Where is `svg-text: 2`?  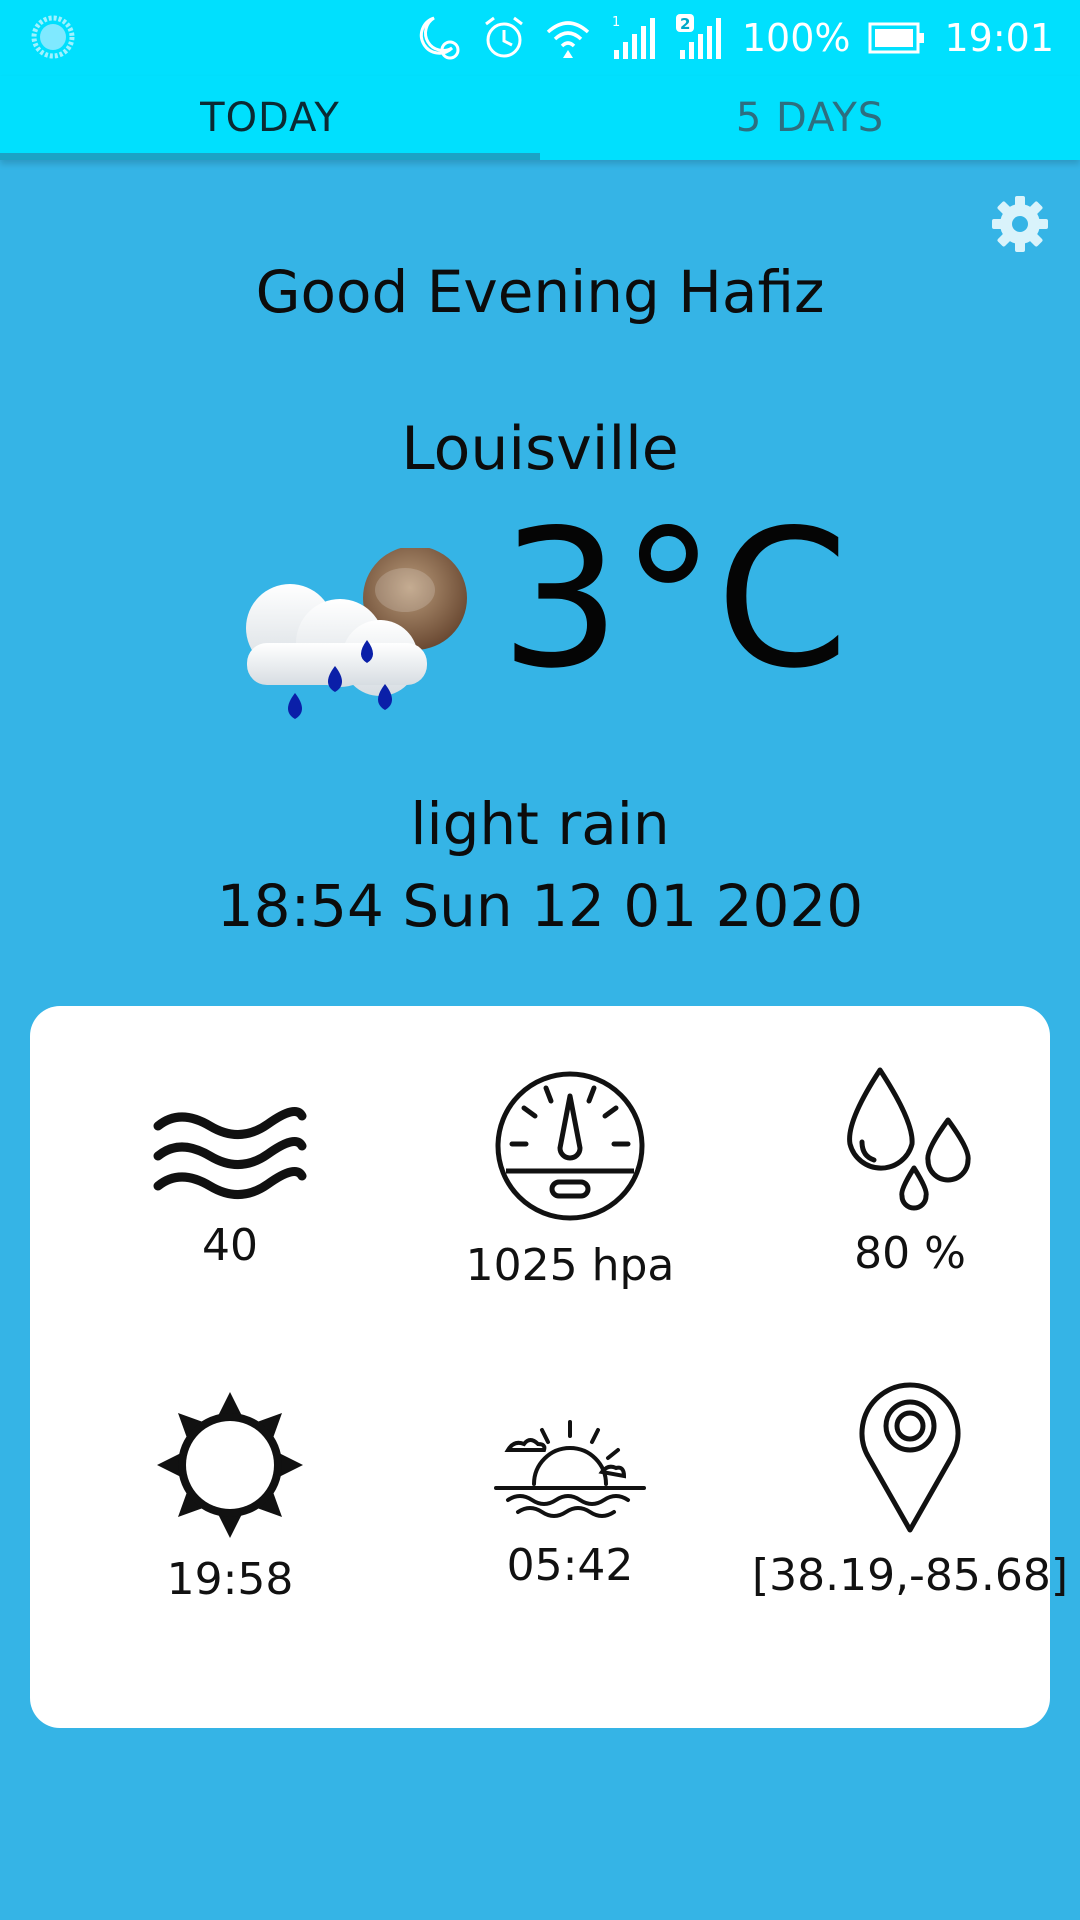 svg-text: 2 is located at coordinates (685, 24).